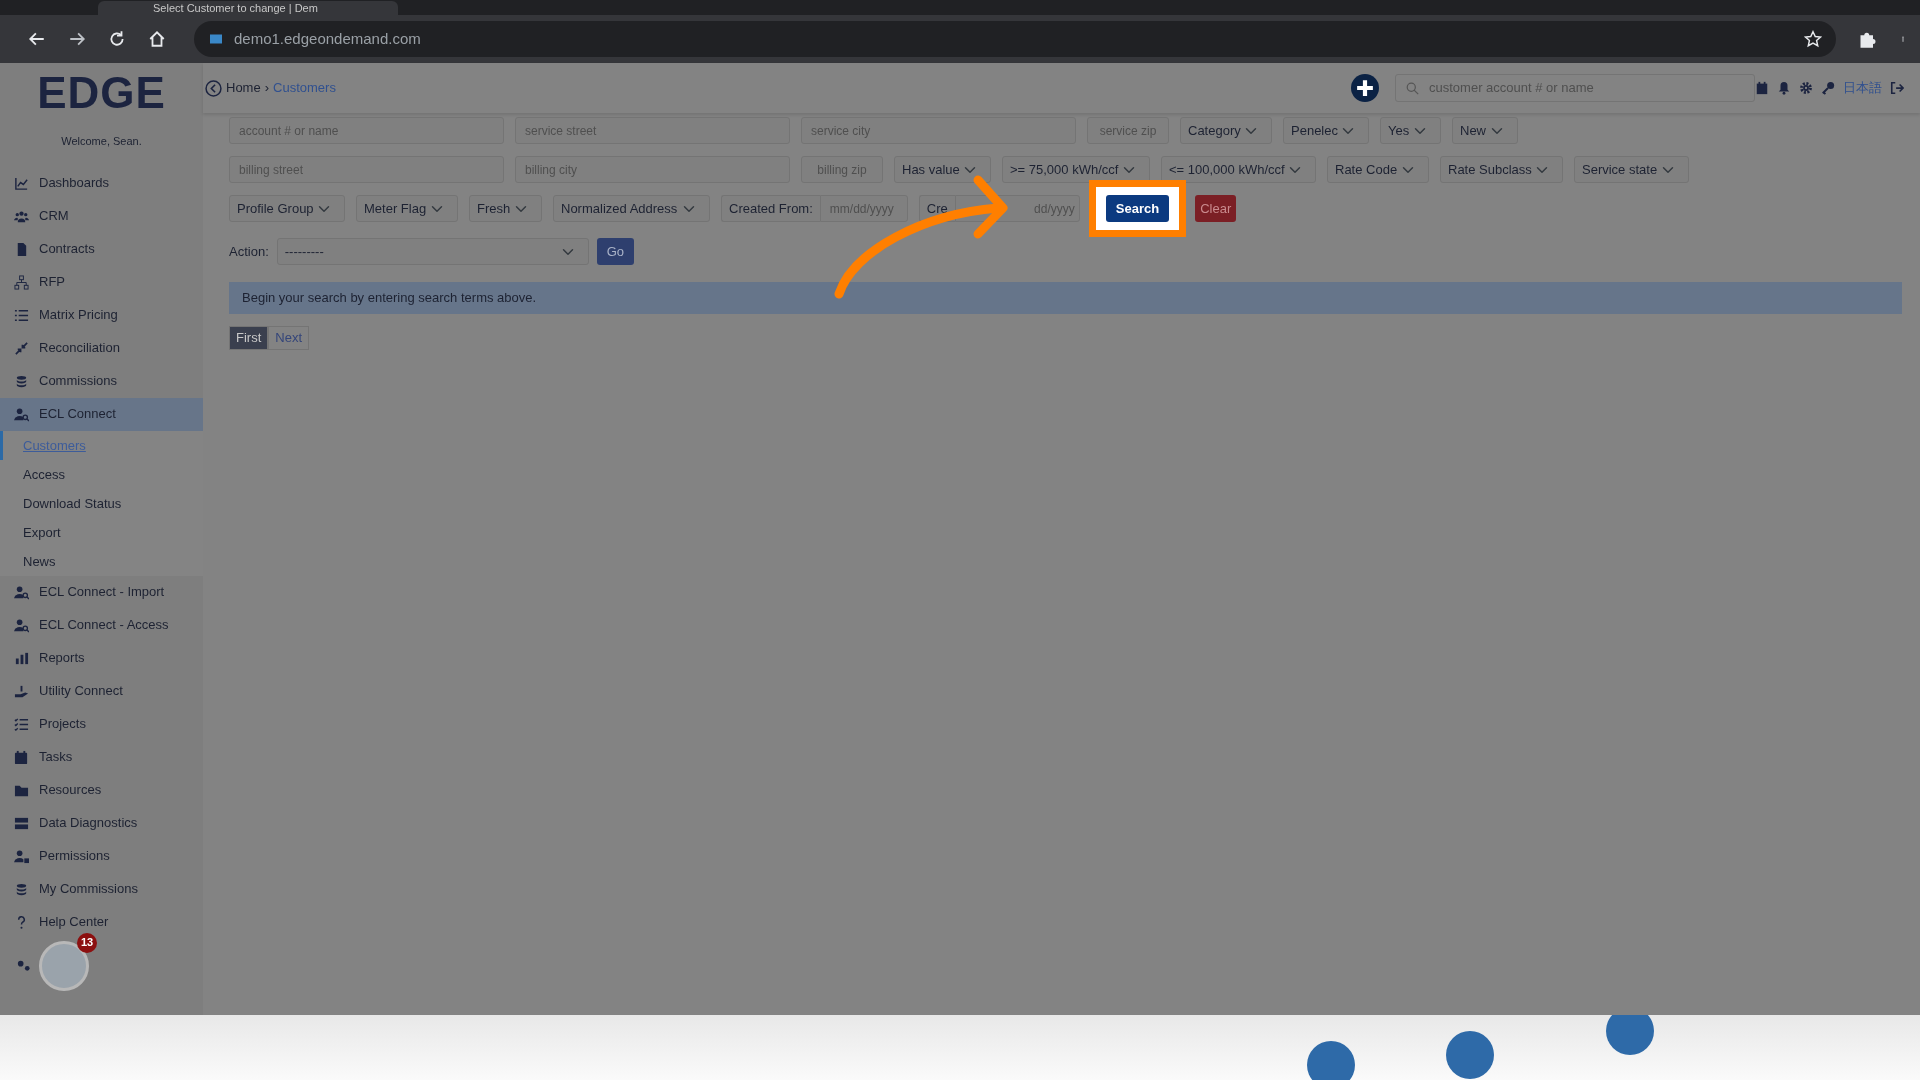 This screenshot has width=1920, height=1080. What do you see at coordinates (101, 503) in the screenshot?
I see `submenu-item: Download Status` at bounding box center [101, 503].